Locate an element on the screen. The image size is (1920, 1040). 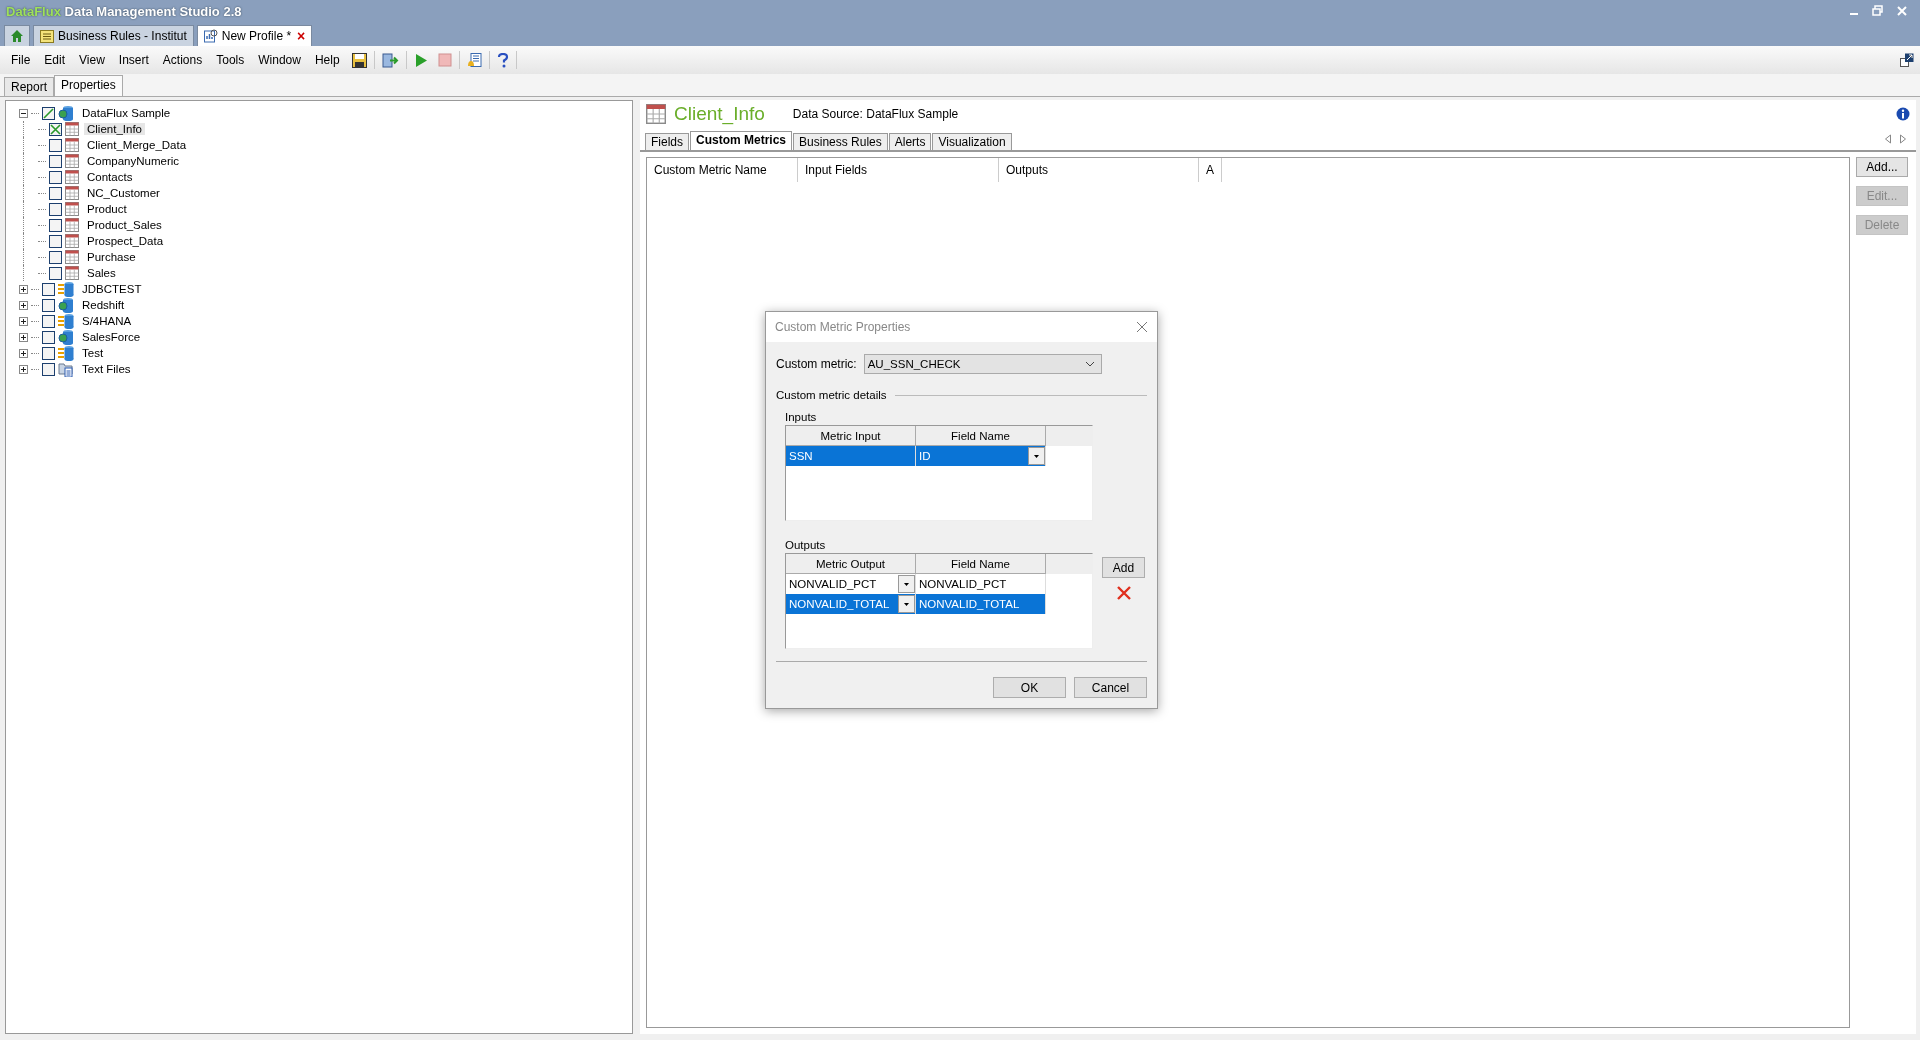
document-tab: Business Rules - Institut is located at coordinates (113, 35).